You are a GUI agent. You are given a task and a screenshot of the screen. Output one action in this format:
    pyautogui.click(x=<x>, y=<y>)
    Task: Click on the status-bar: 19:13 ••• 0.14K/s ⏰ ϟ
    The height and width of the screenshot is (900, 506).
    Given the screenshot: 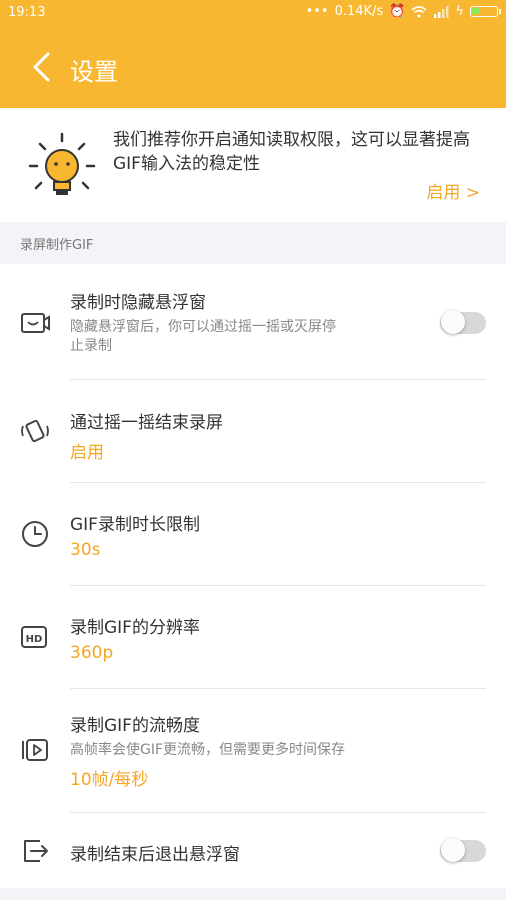 What is the action you would take?
    pyautogui.click(x=253, y=13)
    